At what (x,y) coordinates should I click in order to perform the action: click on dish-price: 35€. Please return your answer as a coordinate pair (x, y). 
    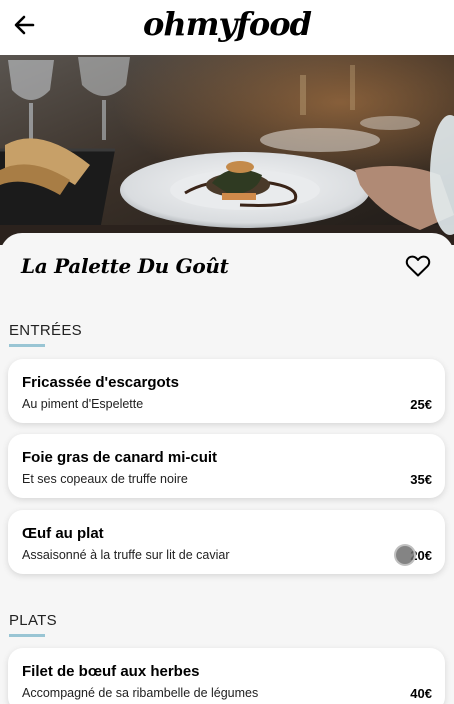
    Looking at the image, I should click on (421, 479).